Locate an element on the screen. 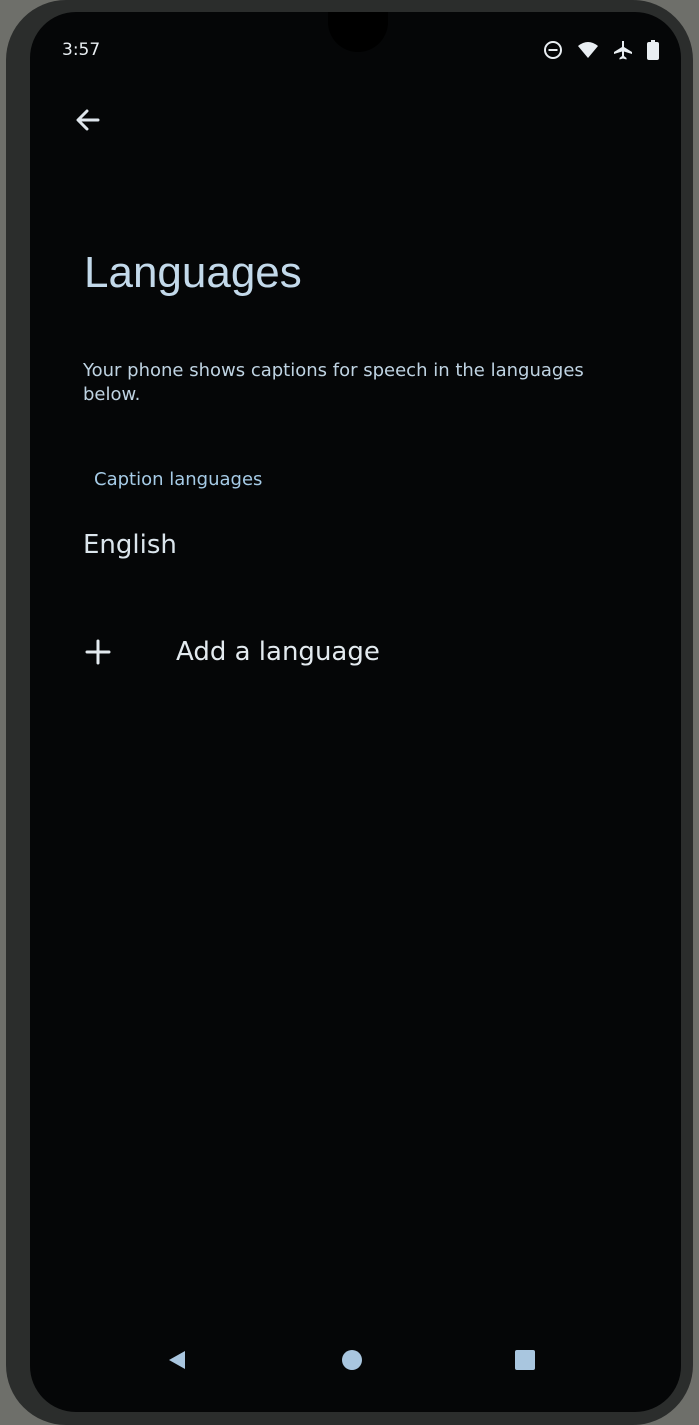  camera-notch is located at coordinates (358, 32).